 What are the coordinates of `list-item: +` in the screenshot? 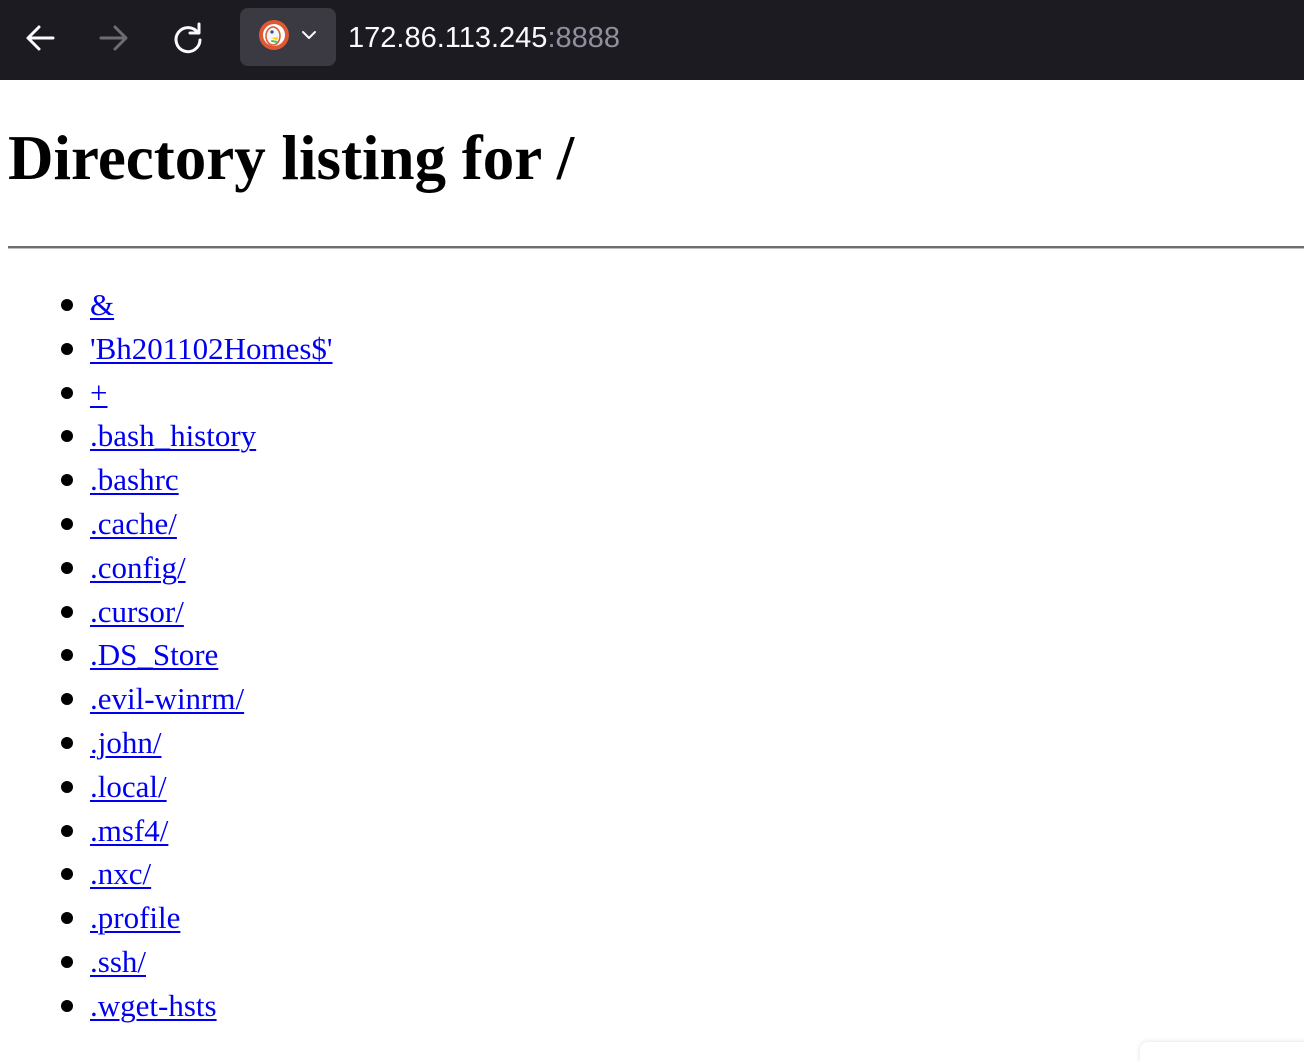 It's located at (166, 393).